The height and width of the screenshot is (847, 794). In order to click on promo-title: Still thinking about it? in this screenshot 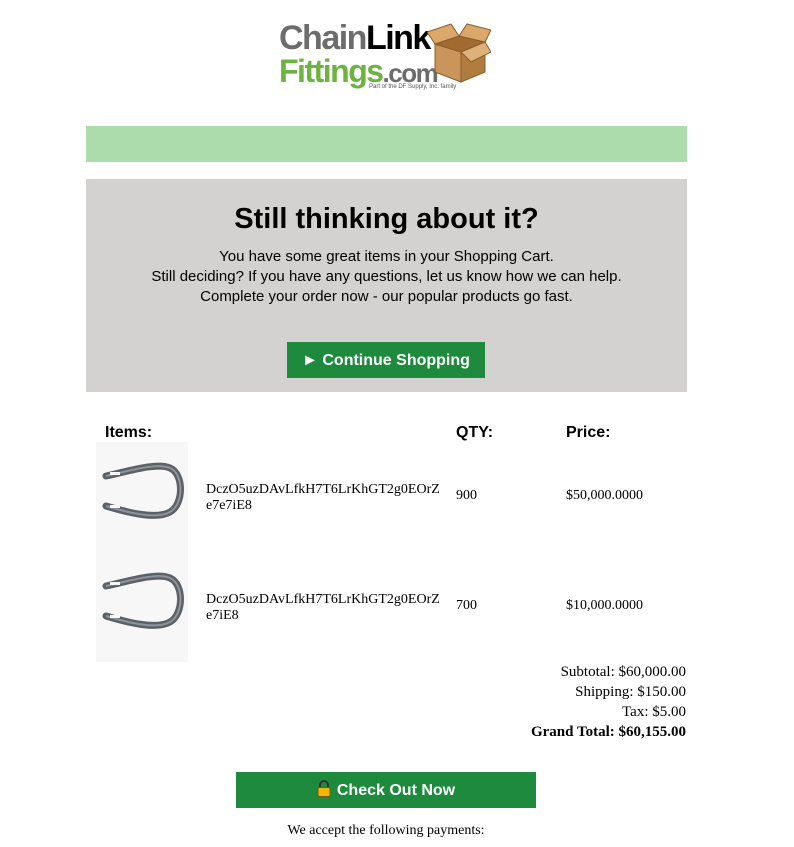, I will do `click(386, 219)`.